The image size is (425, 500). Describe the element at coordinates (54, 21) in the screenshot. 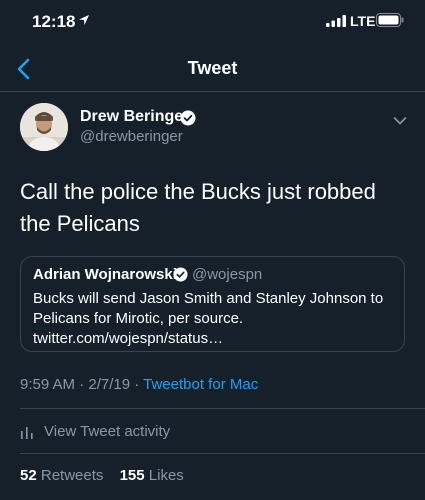

I see `status-time: 12:18` at that location.